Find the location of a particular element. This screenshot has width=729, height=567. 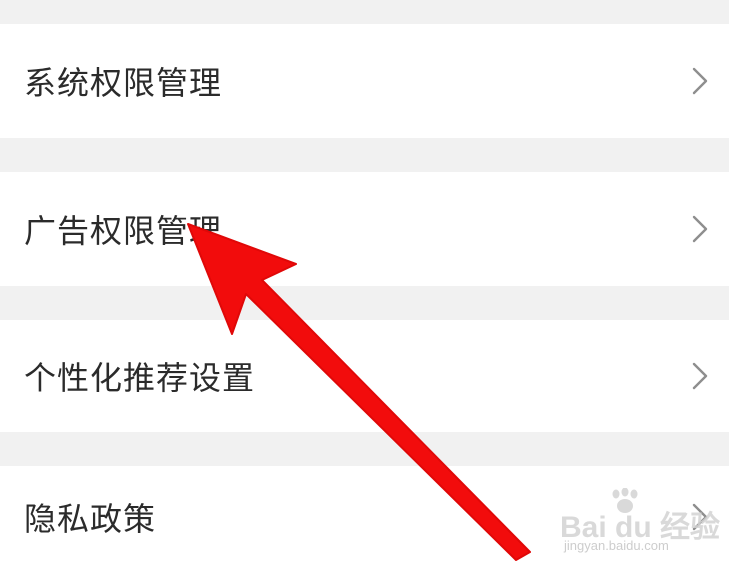

settings-item-label: 系统权限管理 is located at coordinates (123, 83).